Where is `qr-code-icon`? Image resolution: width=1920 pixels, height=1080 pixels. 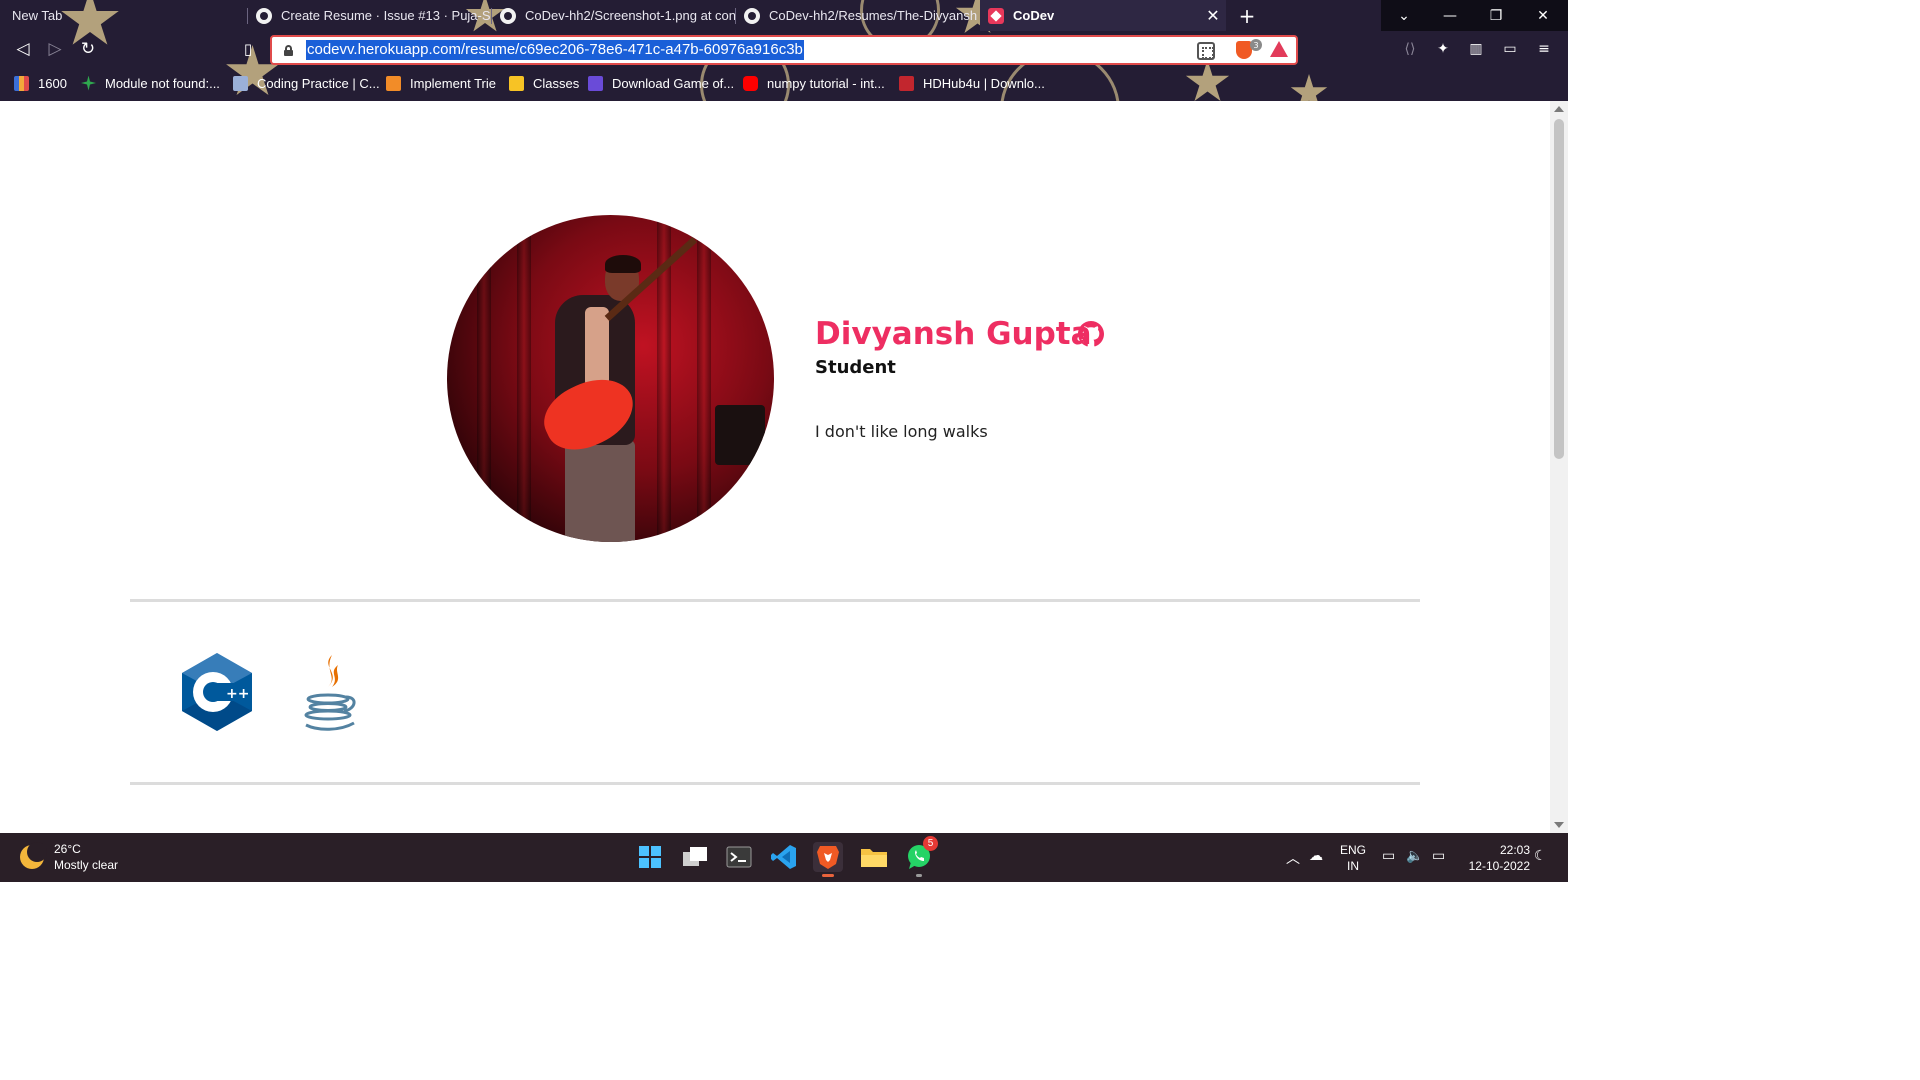 qr-code-icon is located at coordinates (1206, 51).